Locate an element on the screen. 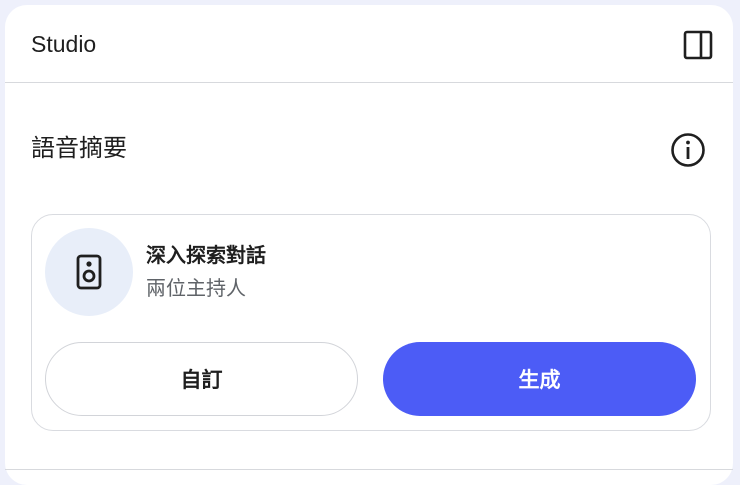  card-subtitle: 兩位主持人 is located at coordinates (196, 289).